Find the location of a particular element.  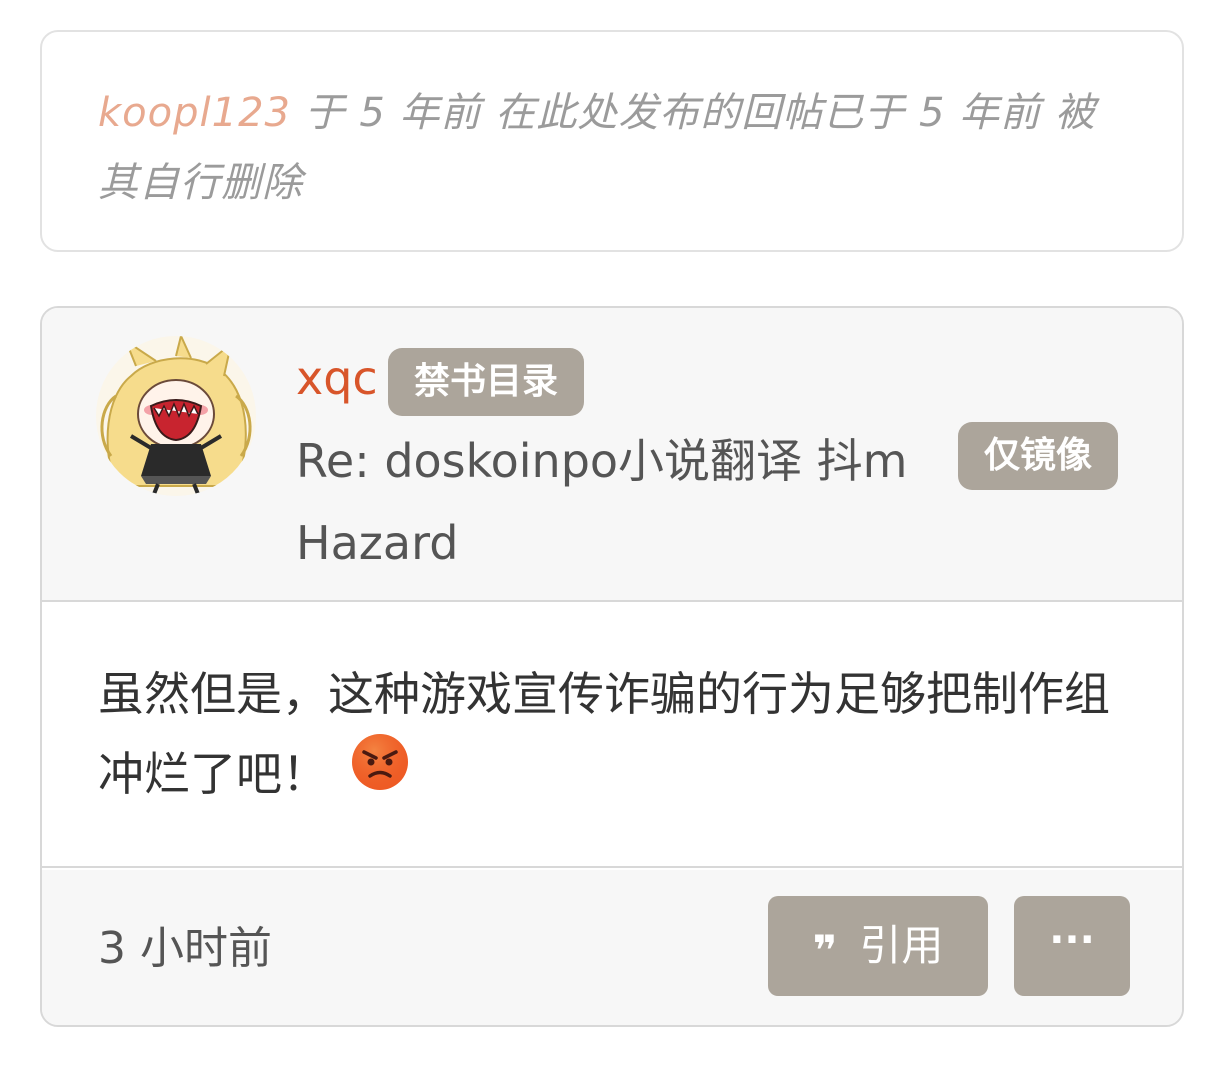

quote-button: ❞ 引用 is located at coordinates (878, 946).